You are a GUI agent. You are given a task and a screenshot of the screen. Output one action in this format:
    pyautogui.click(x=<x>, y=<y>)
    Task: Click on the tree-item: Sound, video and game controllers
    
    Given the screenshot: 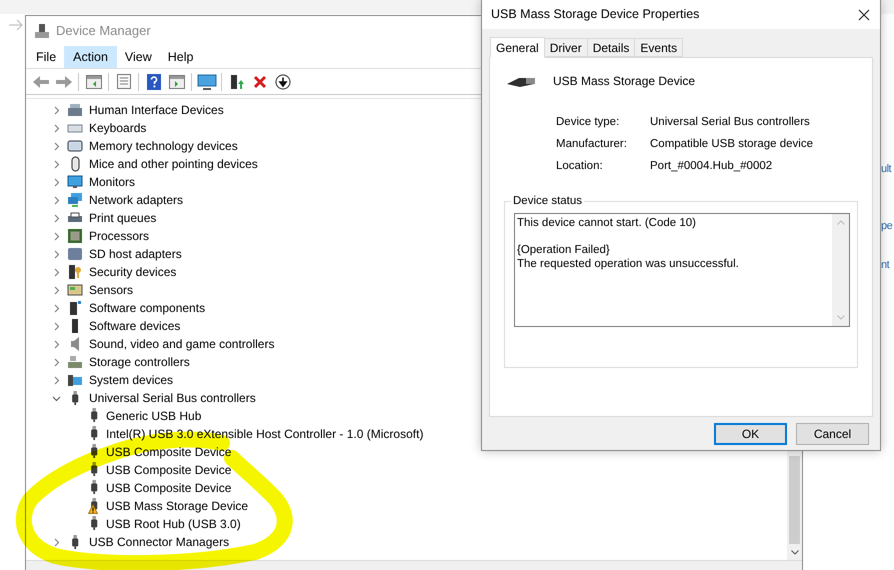 What is the action you would take?
    pyautogui.click(x=181, y=344)
    